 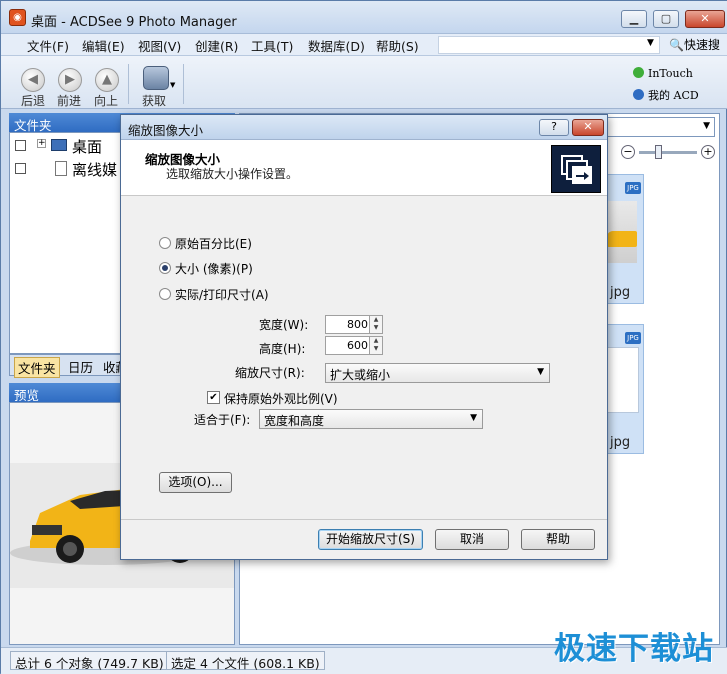 What do you see at coordinates (216, 45) in the screenshot?
I see `menu-create: 创建(R)` at bounding box center [216, 45].